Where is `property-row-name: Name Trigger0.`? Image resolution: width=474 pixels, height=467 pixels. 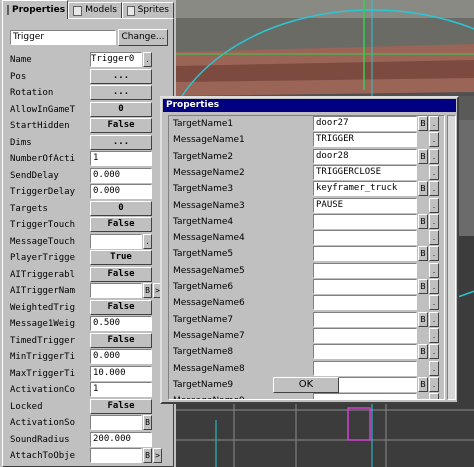
property-row-name: Name Trigger0. is located at coordinates (88, 60).